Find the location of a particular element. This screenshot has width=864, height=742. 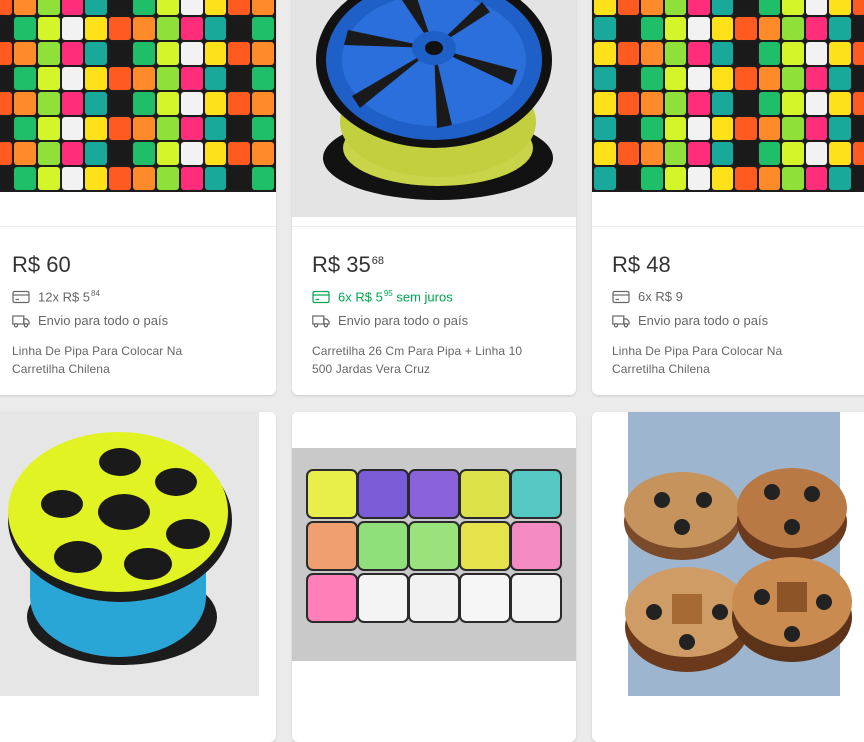

spools-mosaic-image is located at coordinates (728, 96).